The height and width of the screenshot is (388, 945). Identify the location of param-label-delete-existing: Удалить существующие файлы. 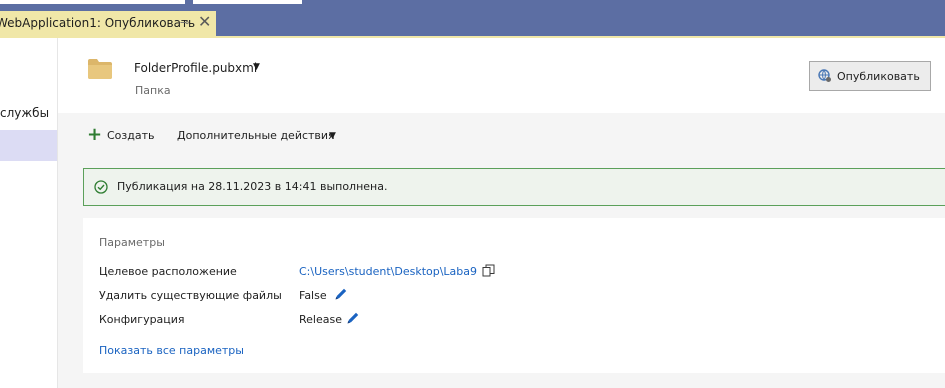
(190, 295).